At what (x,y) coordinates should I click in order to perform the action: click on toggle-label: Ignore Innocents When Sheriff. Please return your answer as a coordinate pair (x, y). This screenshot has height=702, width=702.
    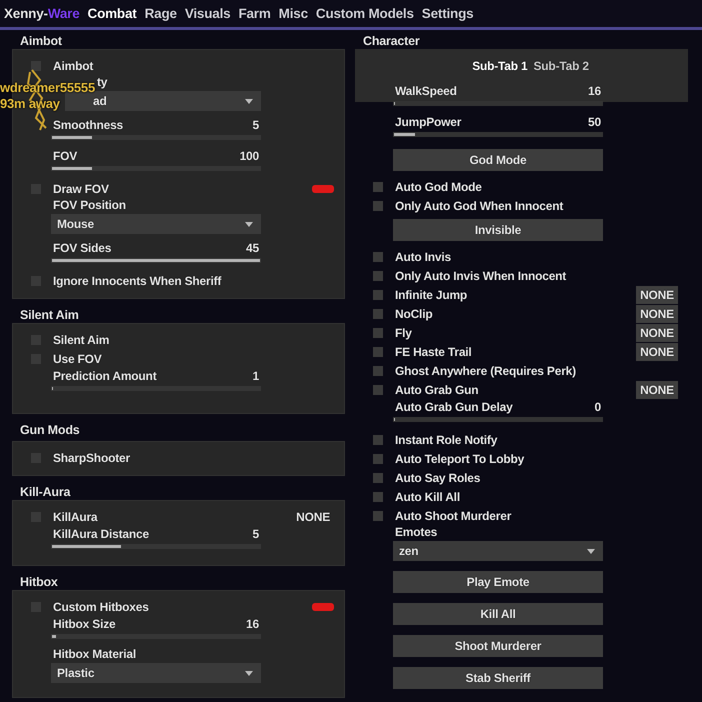
    Looking at the image, I should click on (137, 281).